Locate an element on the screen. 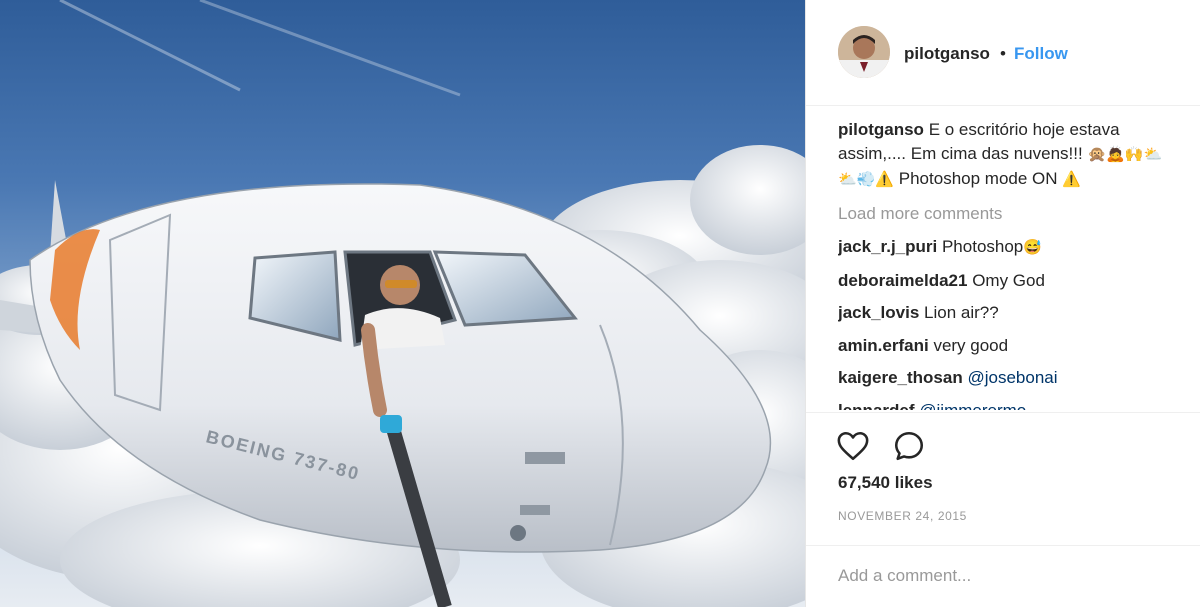 Image resolution: width=1200 pixels, height=607 pixels. post-header: pilotganso • Follow is located at coordinates (1003, 53).